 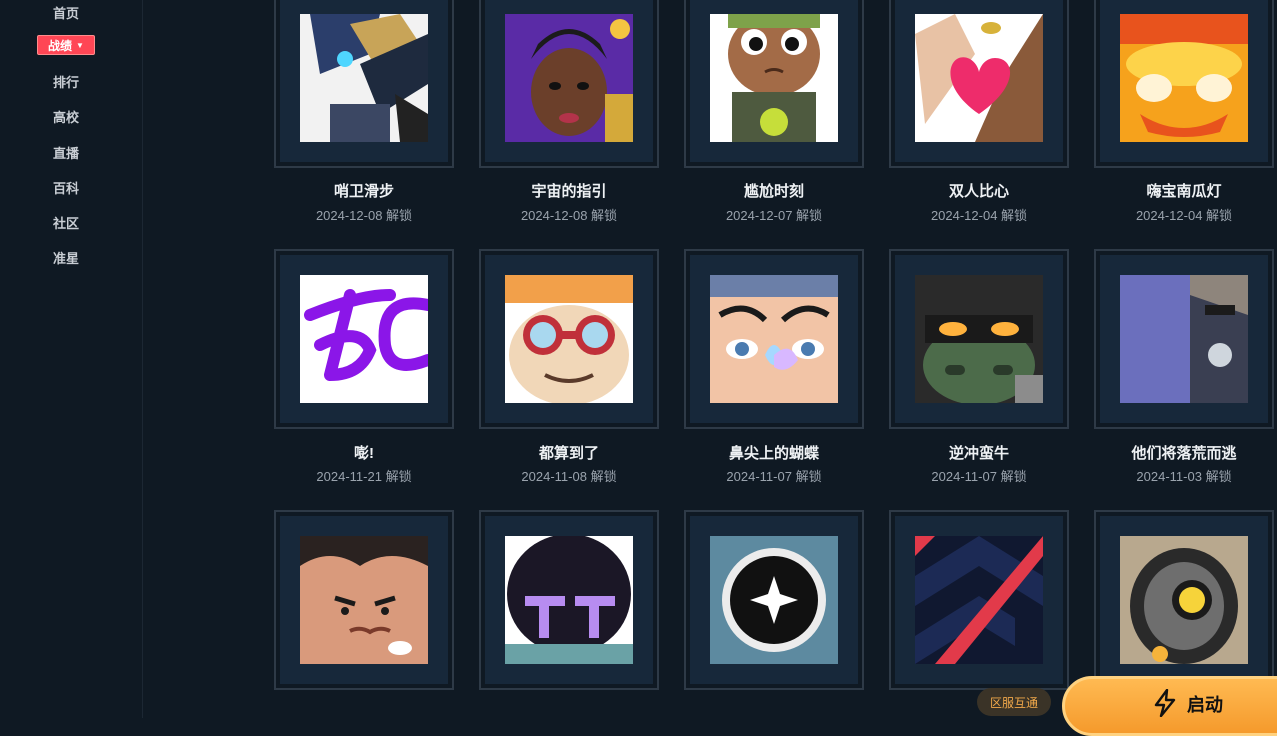 I want to click on red-chevron-icon, so click(x=979, y=600).